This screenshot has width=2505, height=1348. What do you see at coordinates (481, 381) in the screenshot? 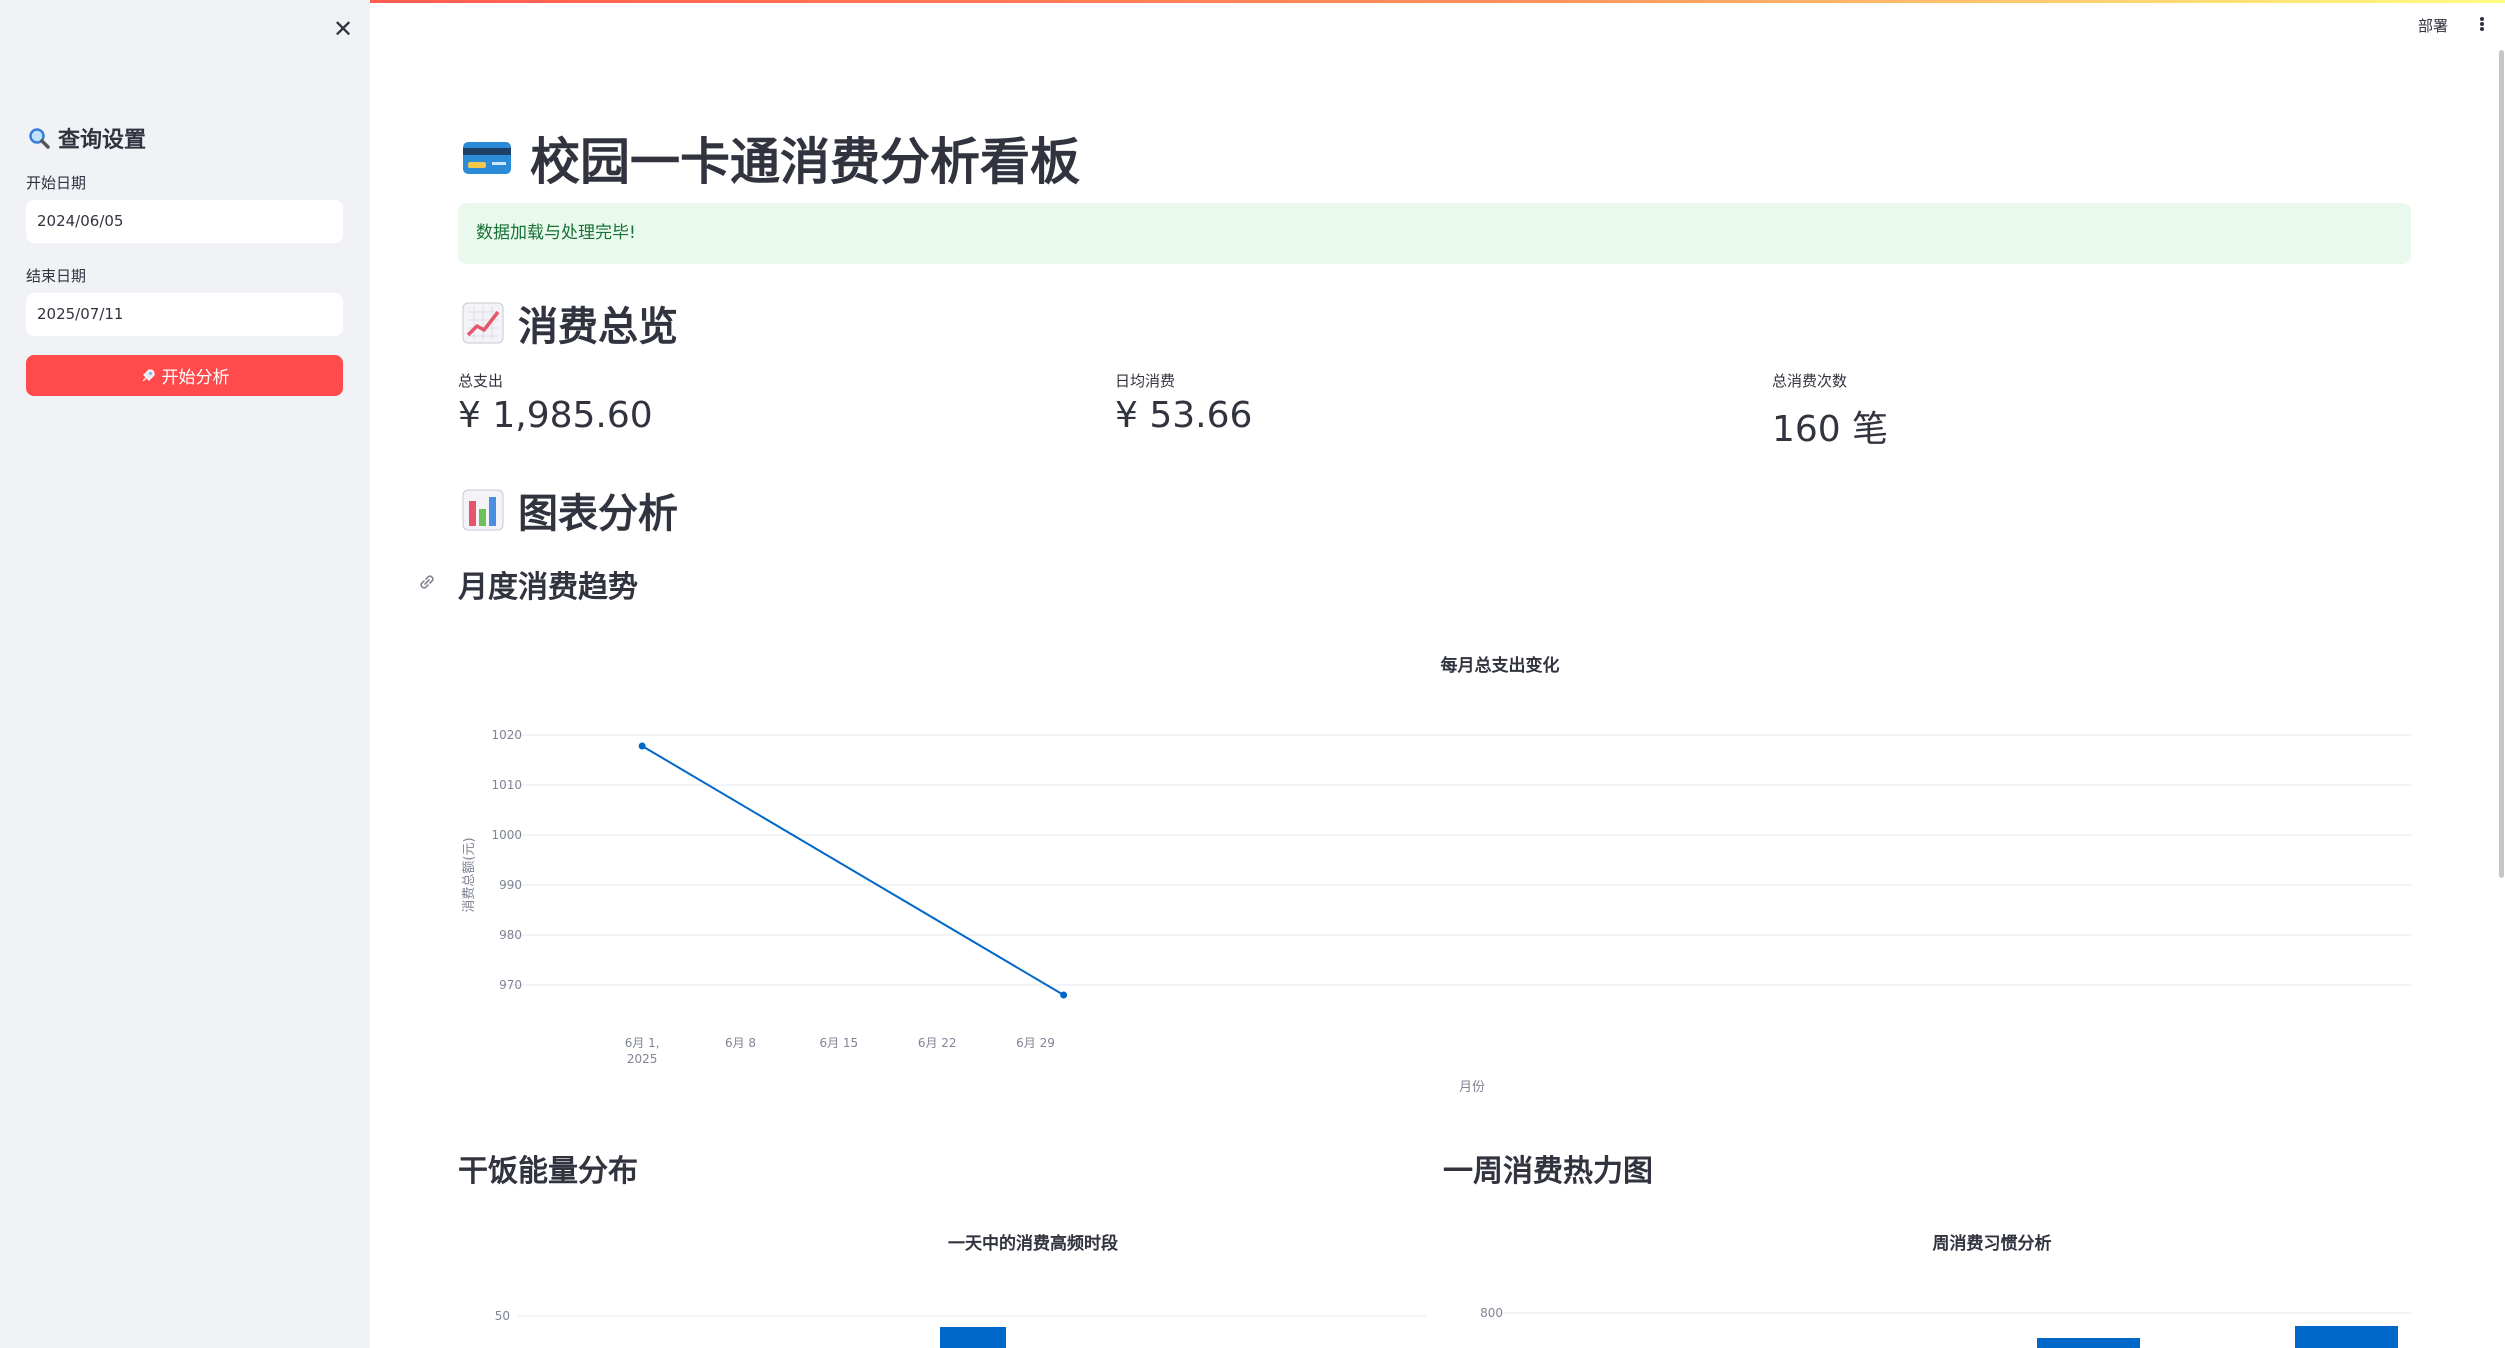
I see `metric-label-total: 总支出` at bounding box center [481, 381].